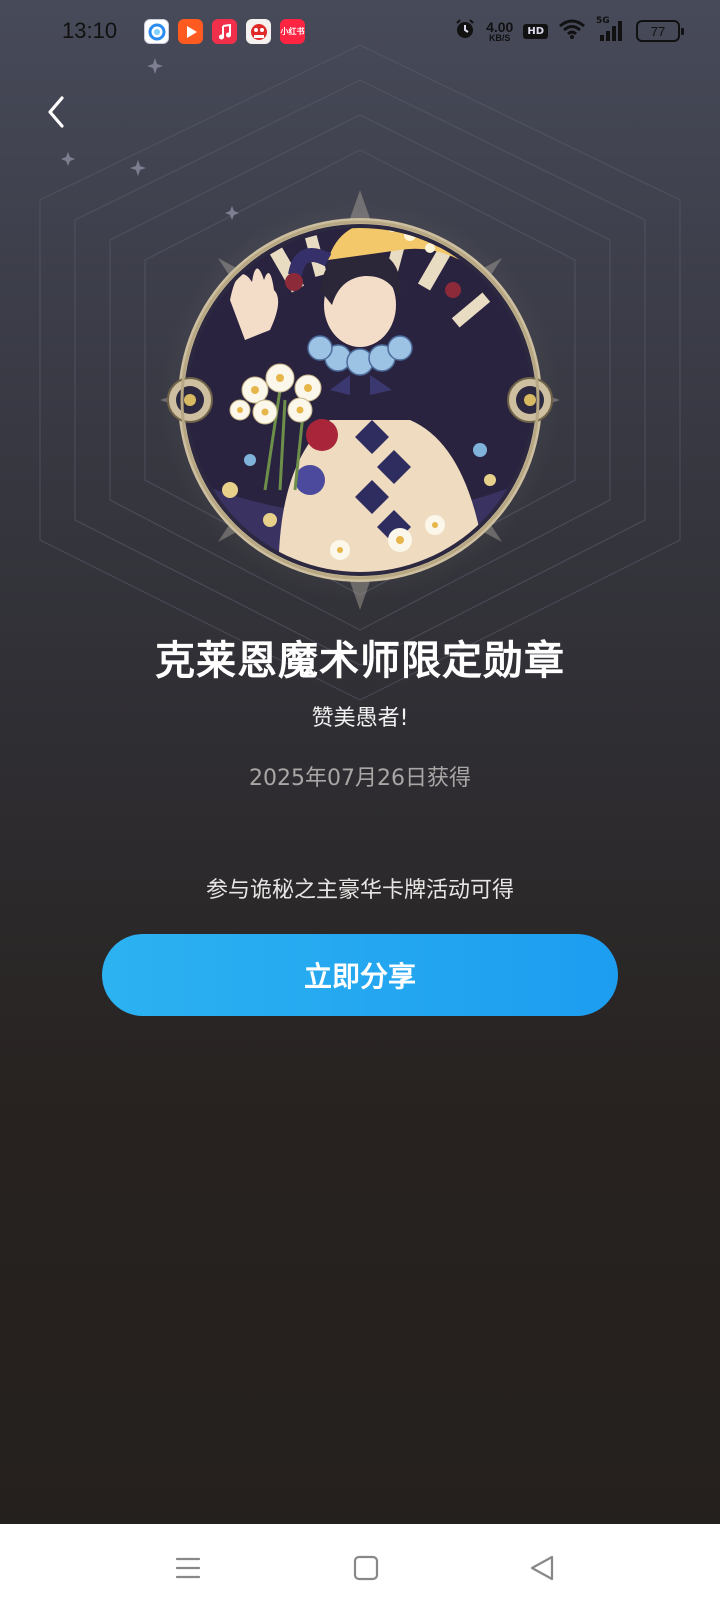  I want to click on net-speed-value: 4.00, so click(500, 26).